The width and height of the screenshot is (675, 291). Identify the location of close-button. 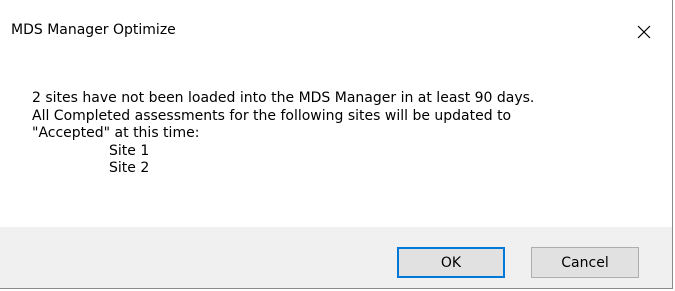
(644, 32).